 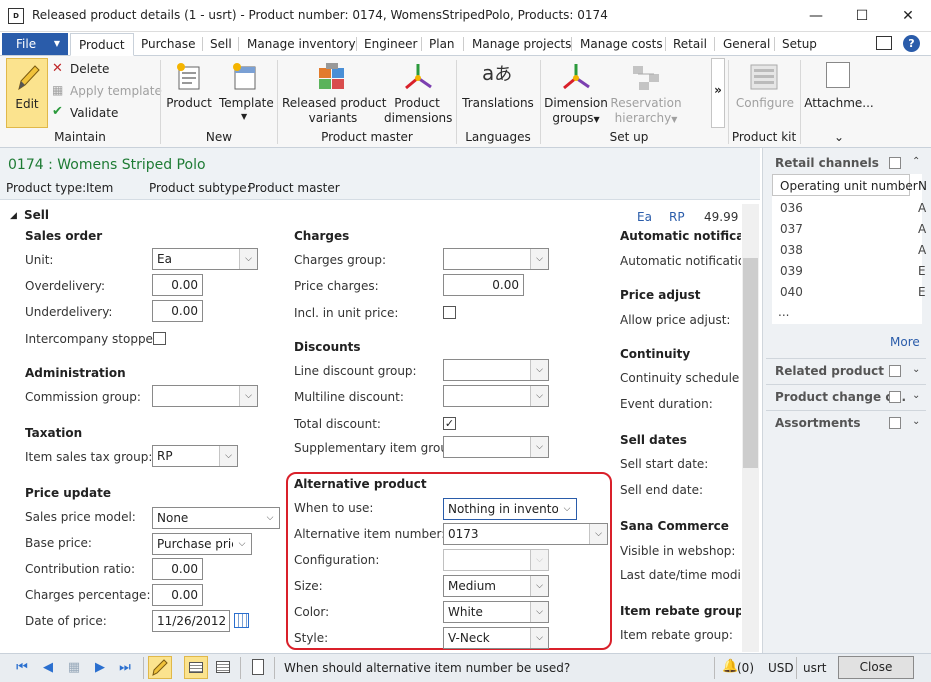 What do you see at coordinates (791, 292) in the screenshot?
I see `list-item: 040` at bounding box center [791, 292].